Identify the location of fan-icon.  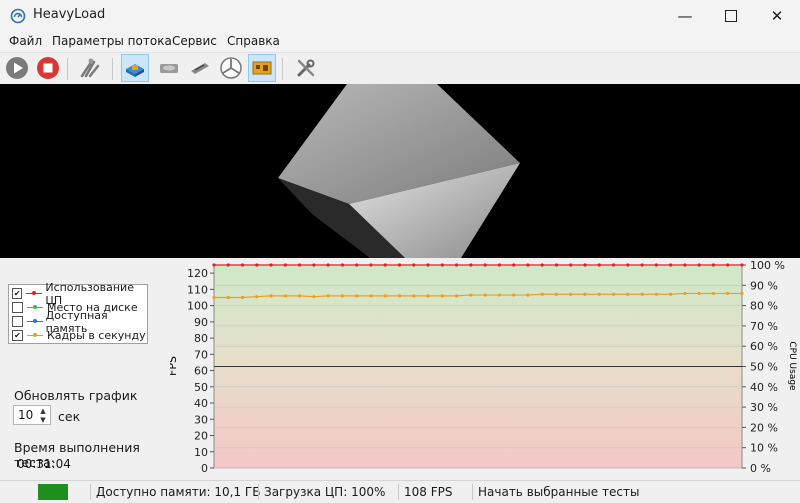
(231, 68).